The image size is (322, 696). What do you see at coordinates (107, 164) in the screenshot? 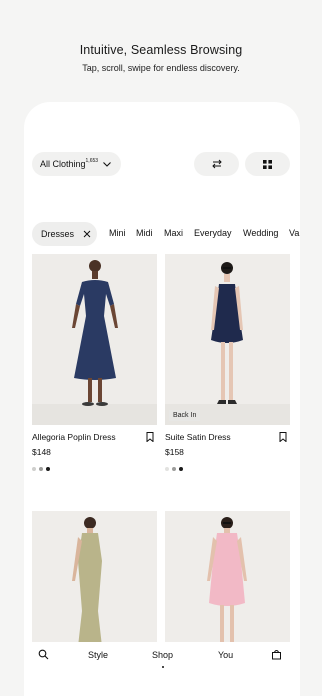
I see `chevron-down-icon` at bounding box center [107, 164].